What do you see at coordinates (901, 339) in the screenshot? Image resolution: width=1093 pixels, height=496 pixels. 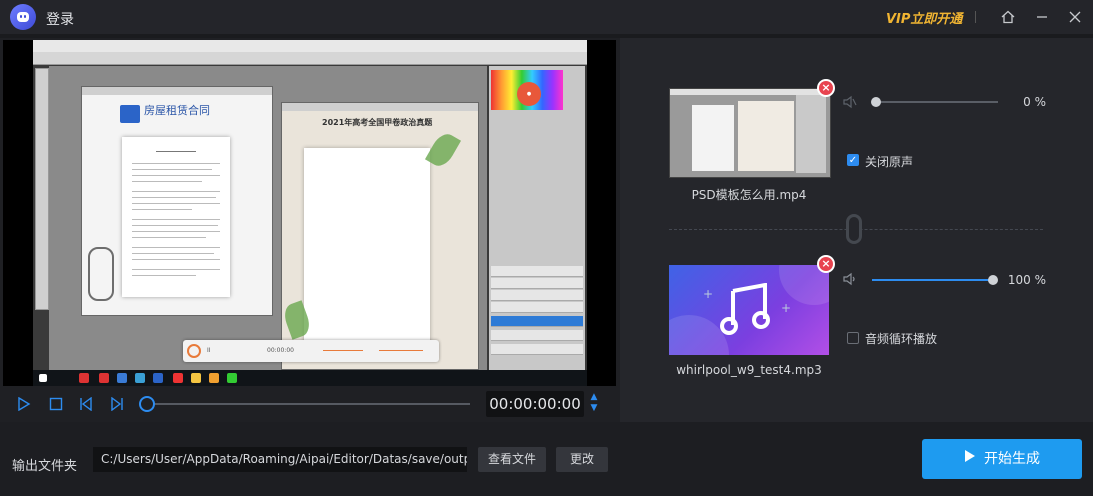 I see `loop-audio-label: 音频循环播放` at bounding box center [901, 339].